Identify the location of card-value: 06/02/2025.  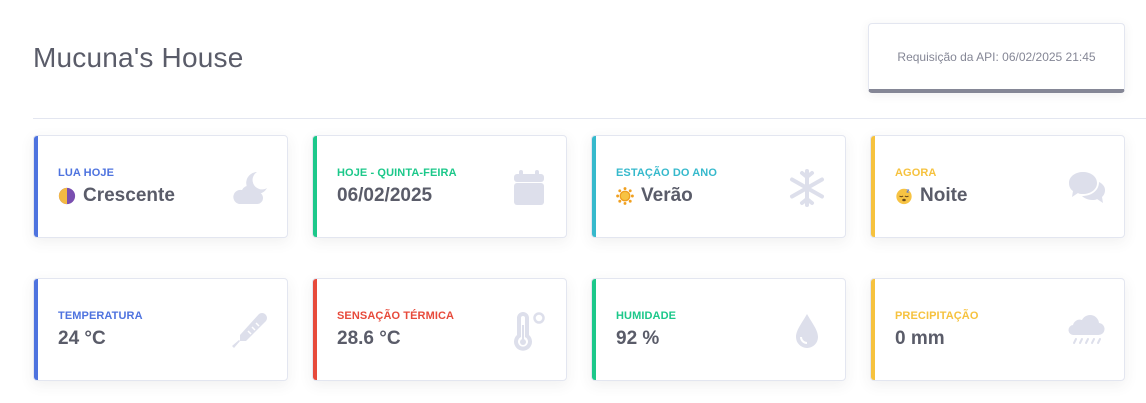
(384, 196).